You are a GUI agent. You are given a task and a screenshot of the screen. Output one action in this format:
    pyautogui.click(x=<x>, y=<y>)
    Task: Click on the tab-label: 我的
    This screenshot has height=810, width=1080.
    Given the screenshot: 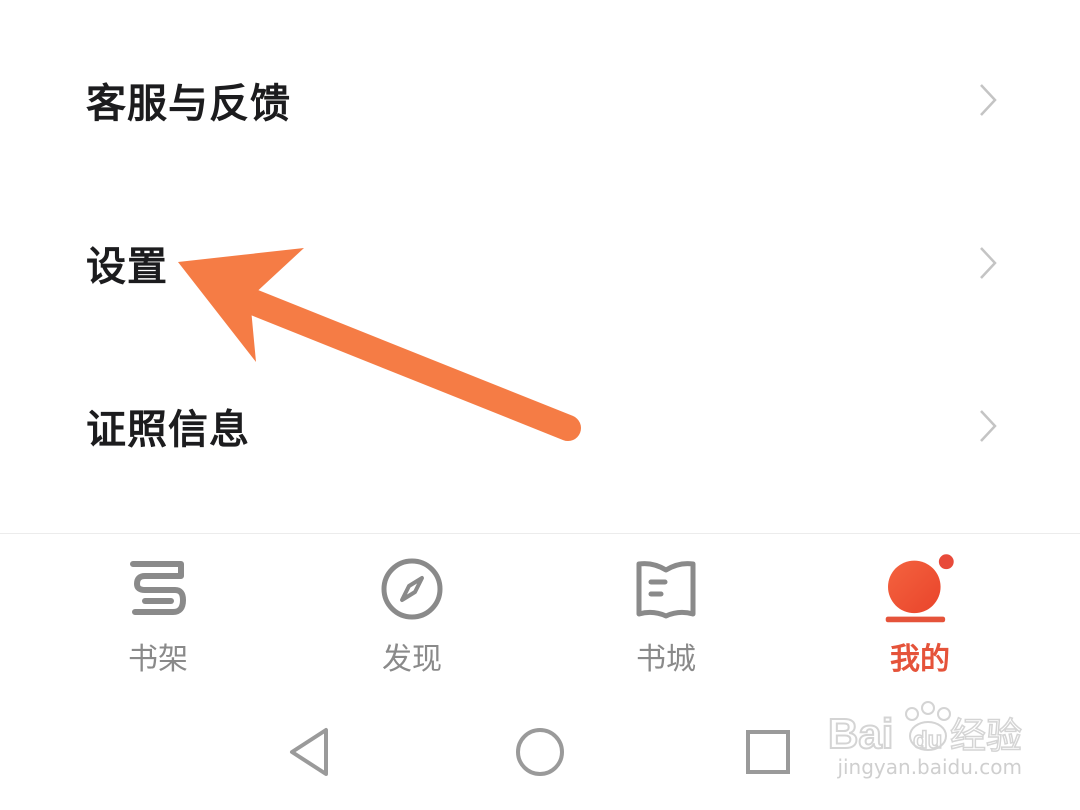 What is the action you would take?
    pyautogui.click(x=920, y=659)
    